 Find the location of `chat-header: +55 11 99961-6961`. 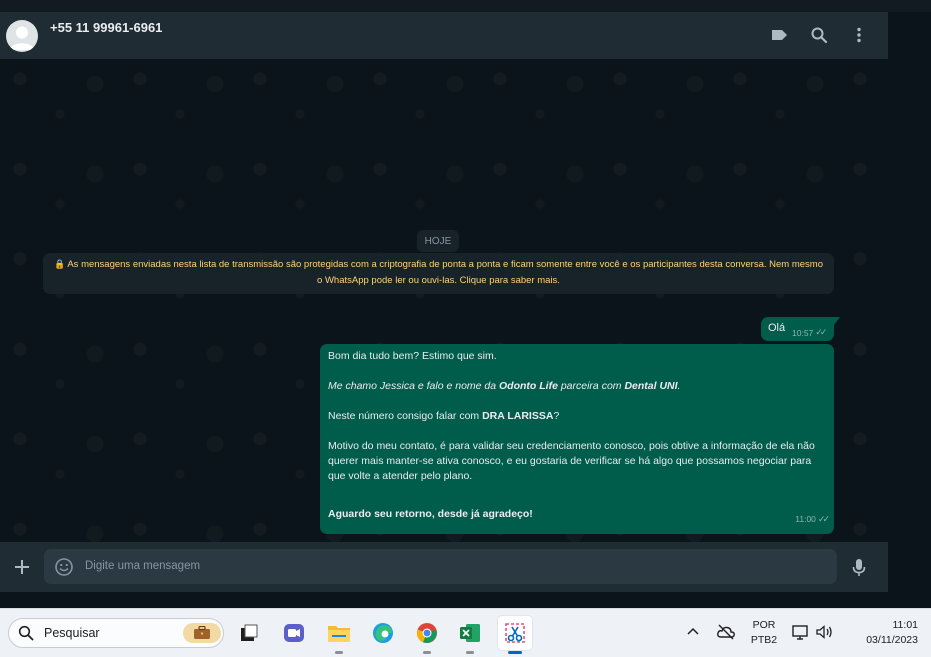

chat-header: +55 11 99961-6961 is located at coordinates (444, 35).